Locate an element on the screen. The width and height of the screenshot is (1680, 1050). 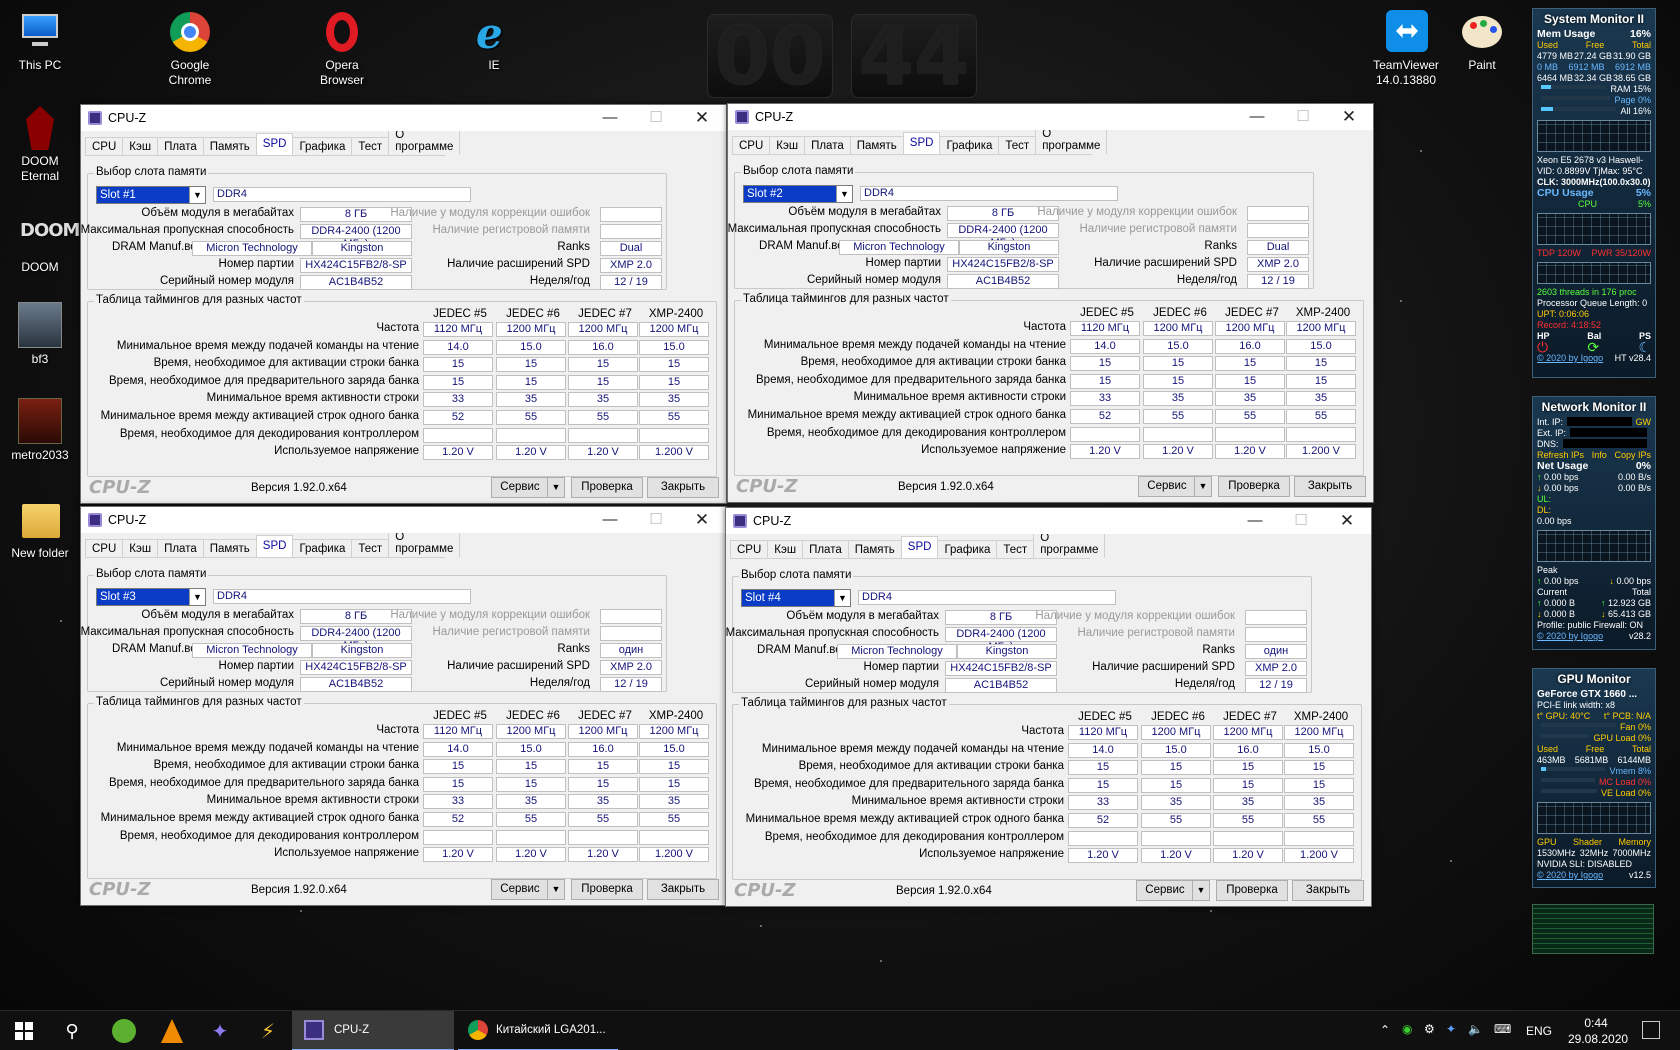
desktop-icon-this-pc: This PC is located at coordinates (40, 40).